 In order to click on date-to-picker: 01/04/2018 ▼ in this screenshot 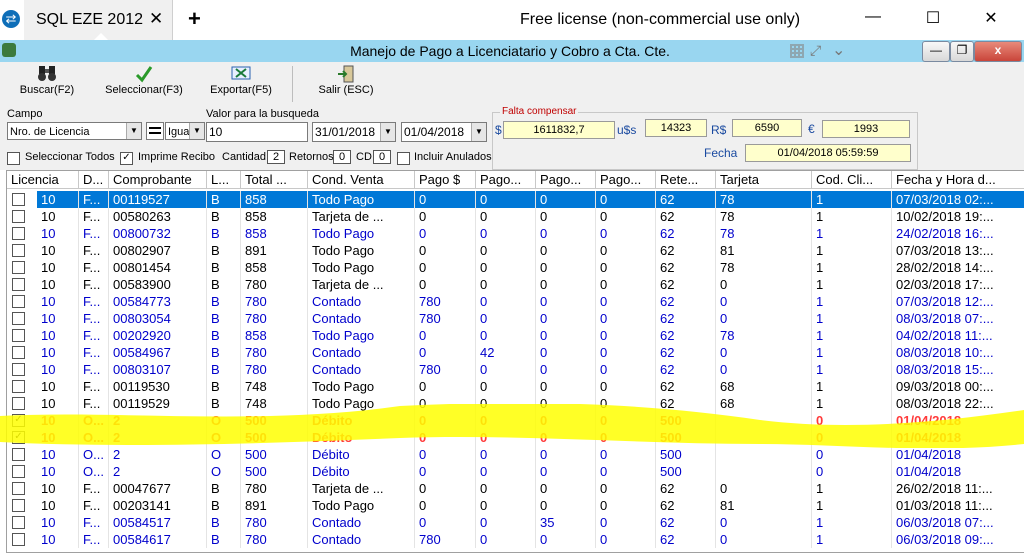, I will do `click(444, 132)`.